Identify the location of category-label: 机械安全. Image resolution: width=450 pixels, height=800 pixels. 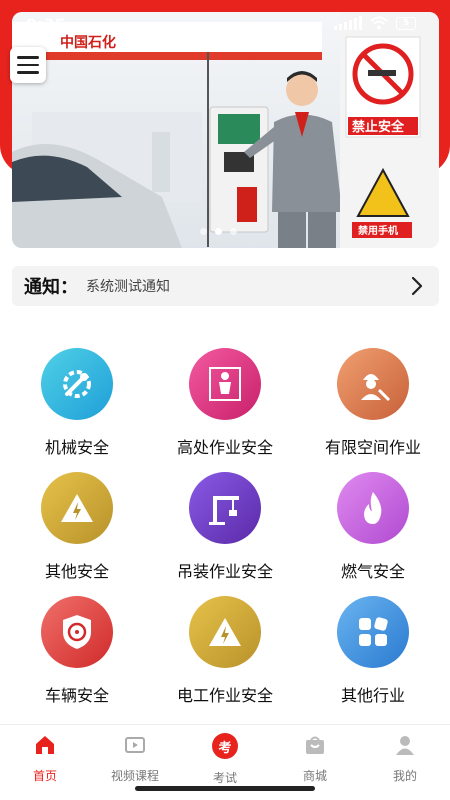
(76, 447).